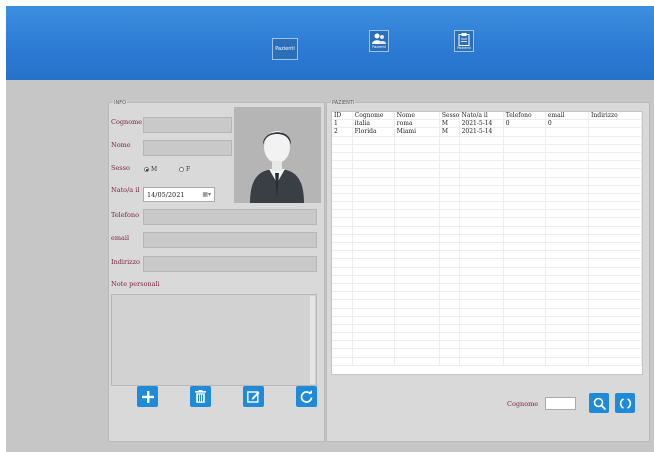 The width and height of the screenshot is (654, 452). What do you see at coordinates (147, 396) in the screenshot?
I see `add-button` at bounding box center [147, 396].